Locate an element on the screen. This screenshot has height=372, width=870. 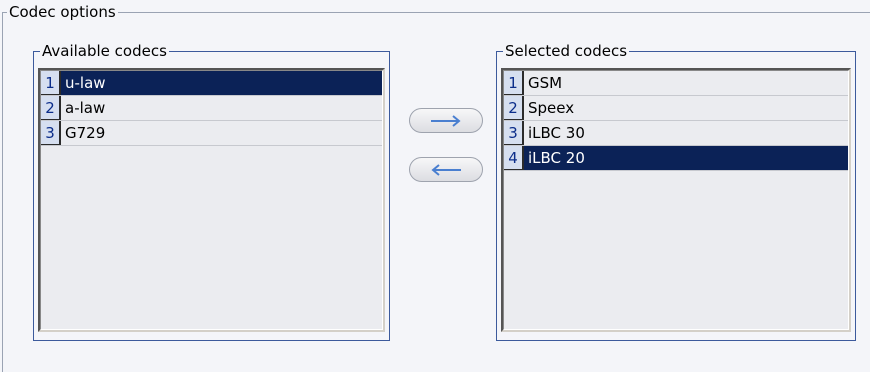
add-codec-button is located at coordinates (446, 120).